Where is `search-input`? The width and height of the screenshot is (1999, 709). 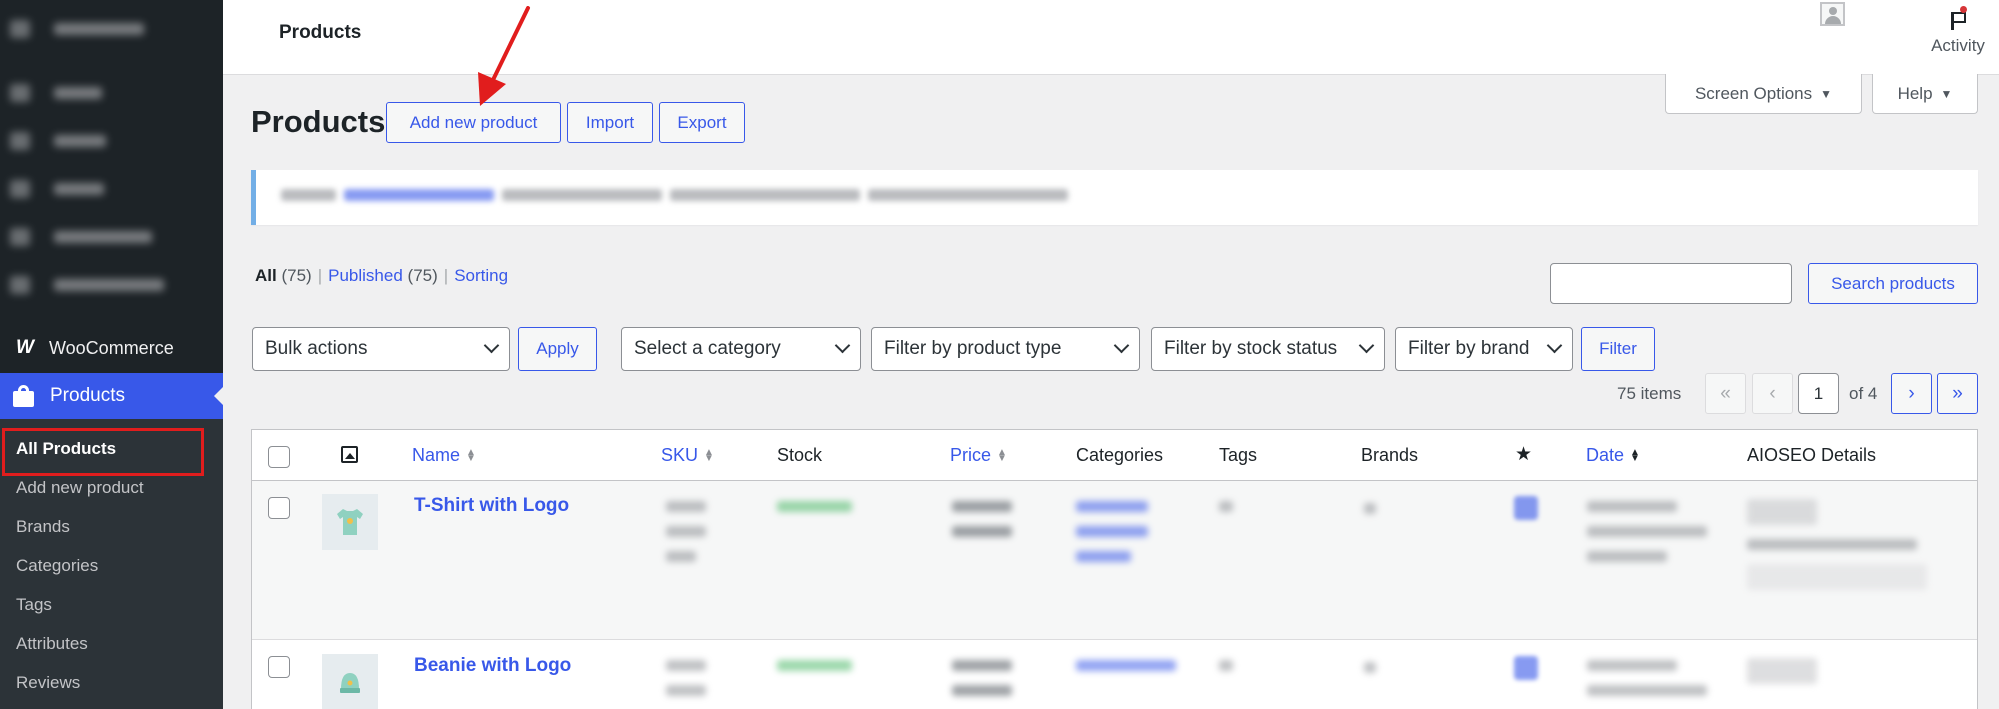
search-input is located at coordinates (1671, 283).